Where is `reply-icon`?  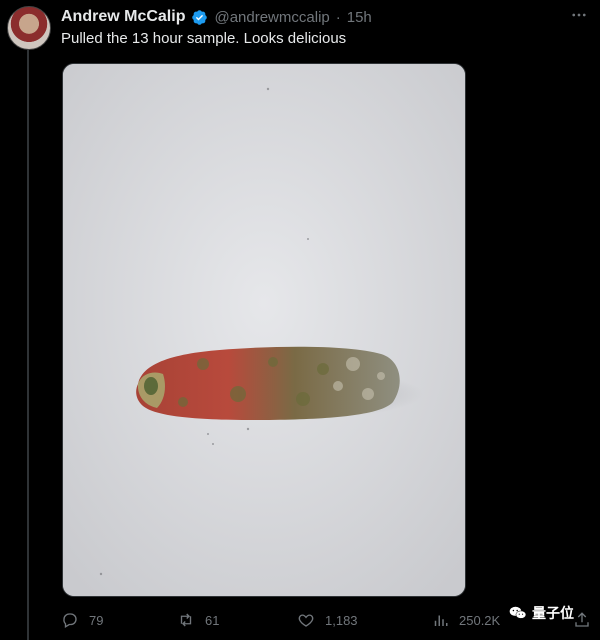 reply-icon is located at coordinates (70, 620).